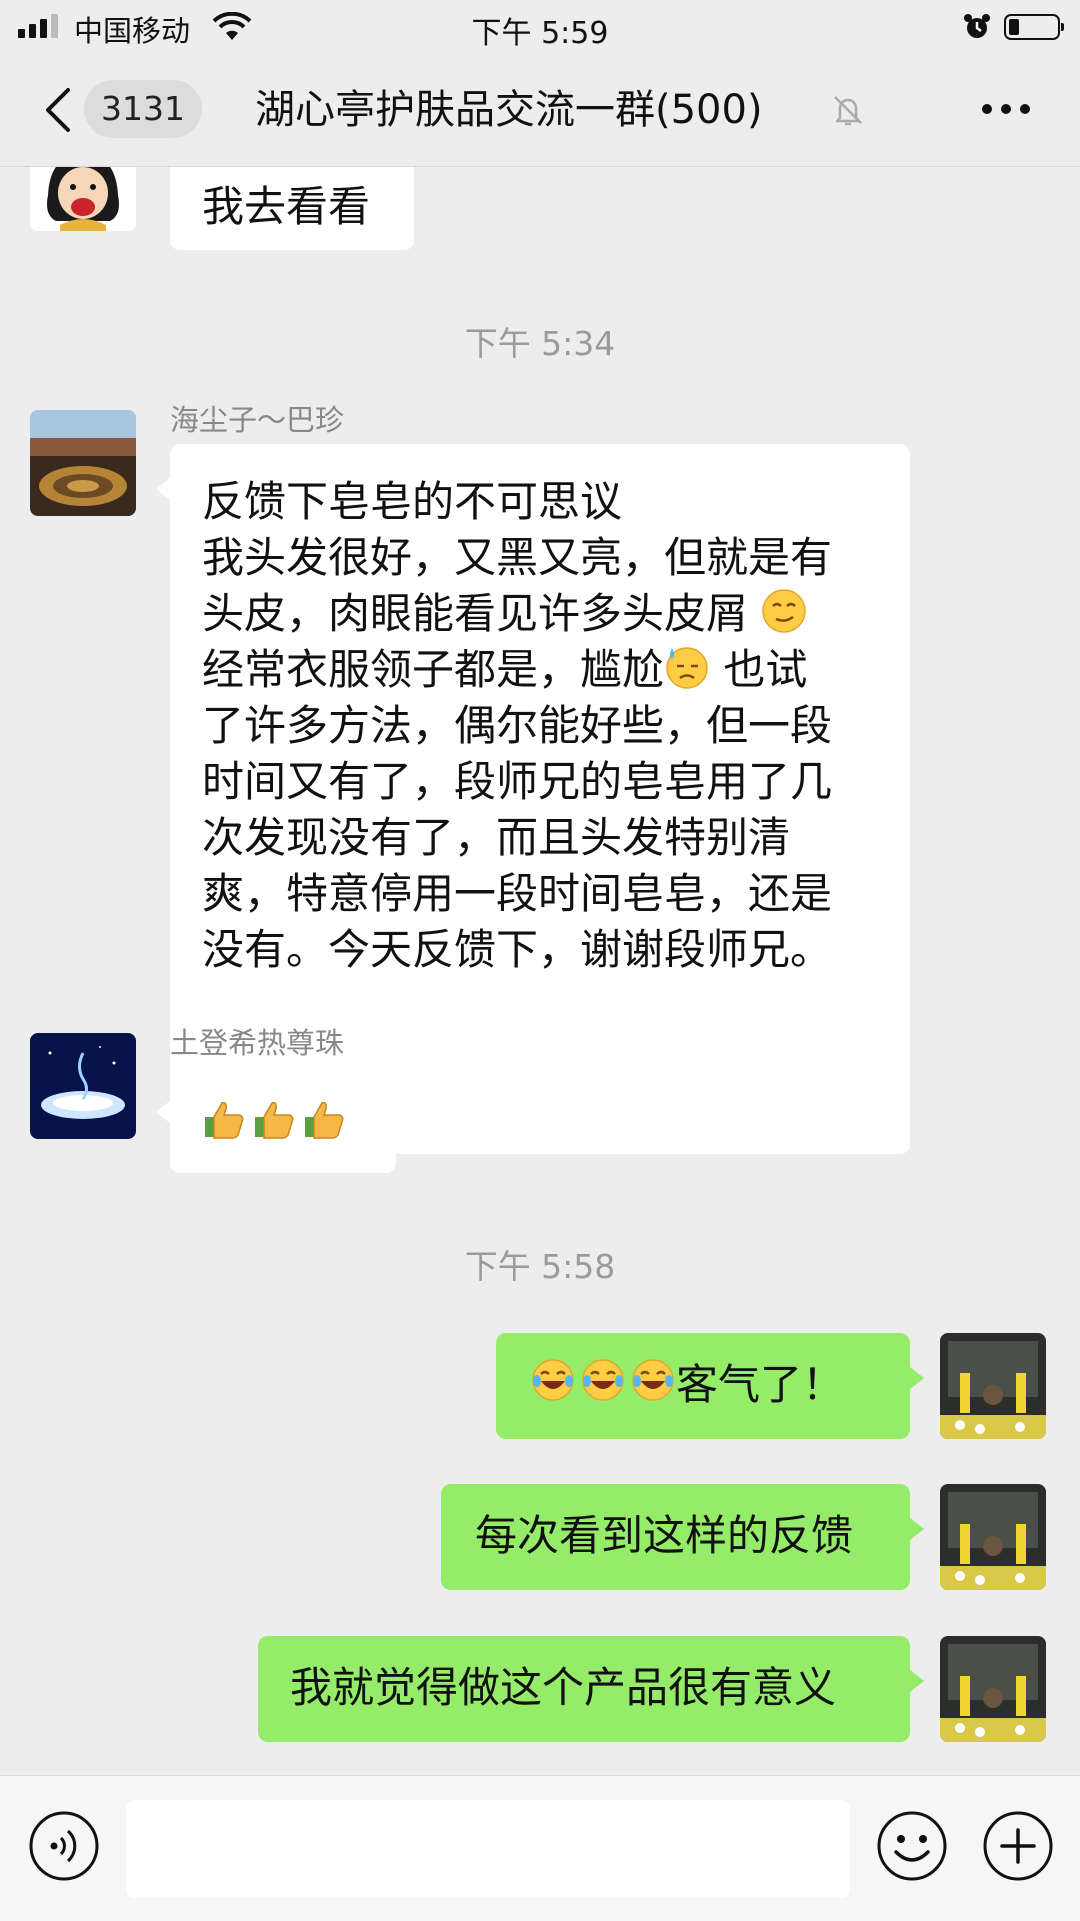 This screenshot has width=1080, height=1921. Describe the element at coordinates (517, 725) in the screenshot. I see `message-line: 了许多方法，偶尔能好些，但一段` at that location.